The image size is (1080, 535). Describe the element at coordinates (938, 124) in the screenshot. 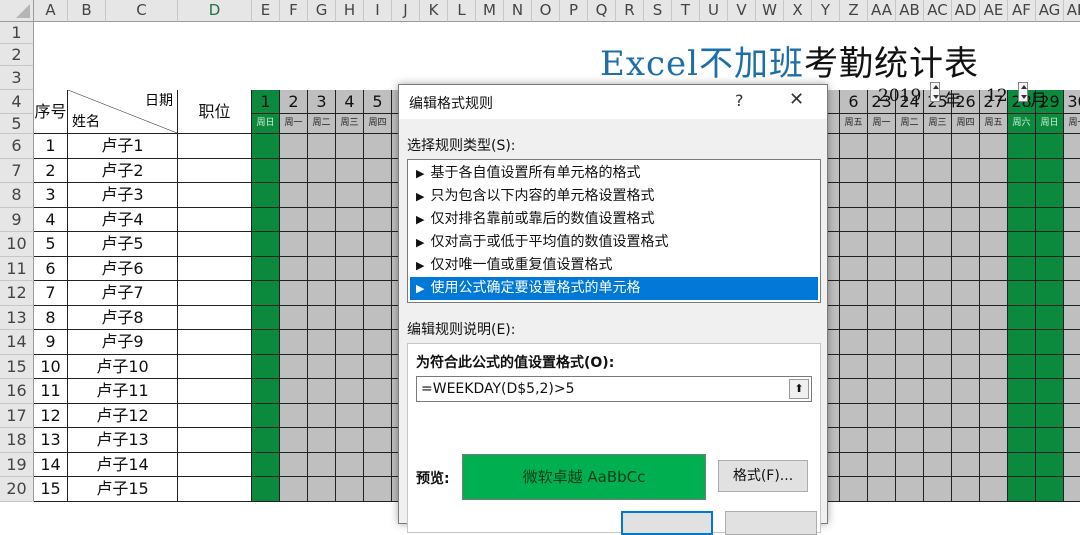

I see `weekday-cell: 周三` at that location.